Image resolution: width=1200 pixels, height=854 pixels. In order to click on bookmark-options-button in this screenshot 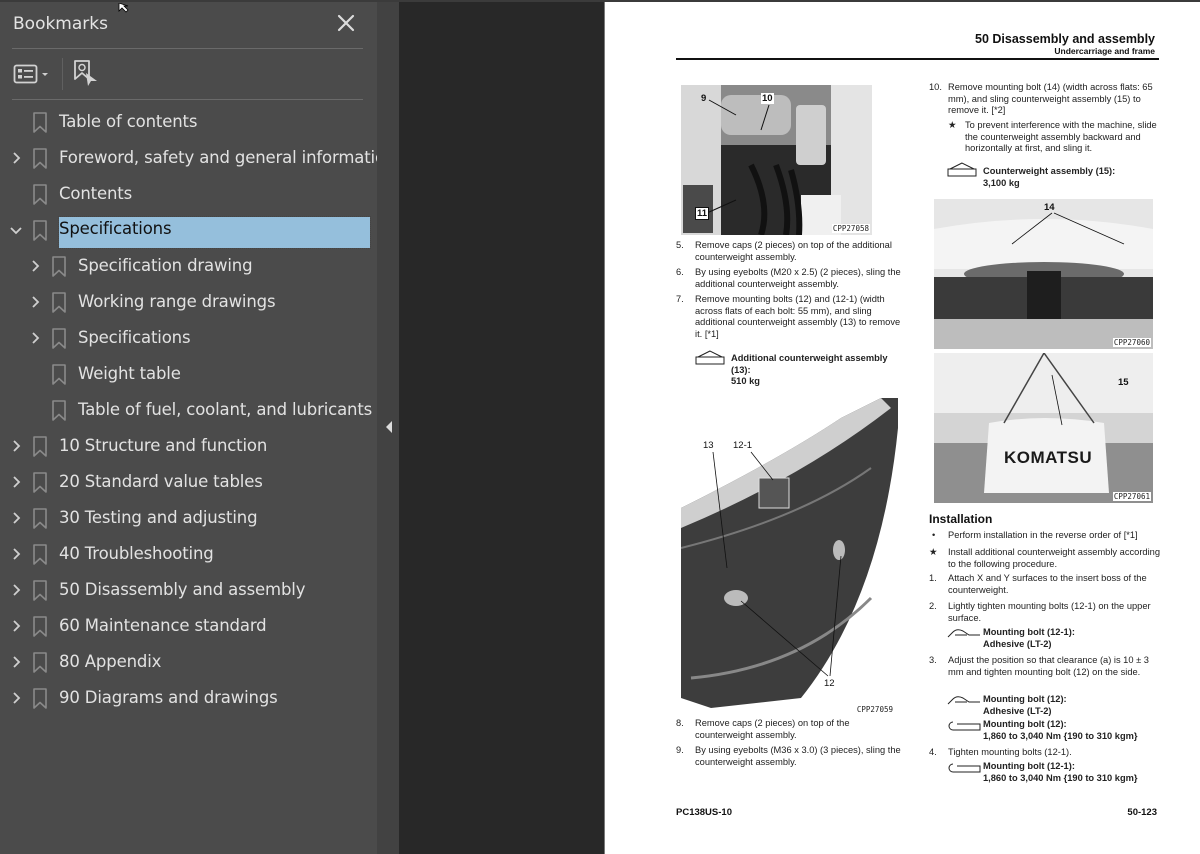, I will do `click(34, 74)`.